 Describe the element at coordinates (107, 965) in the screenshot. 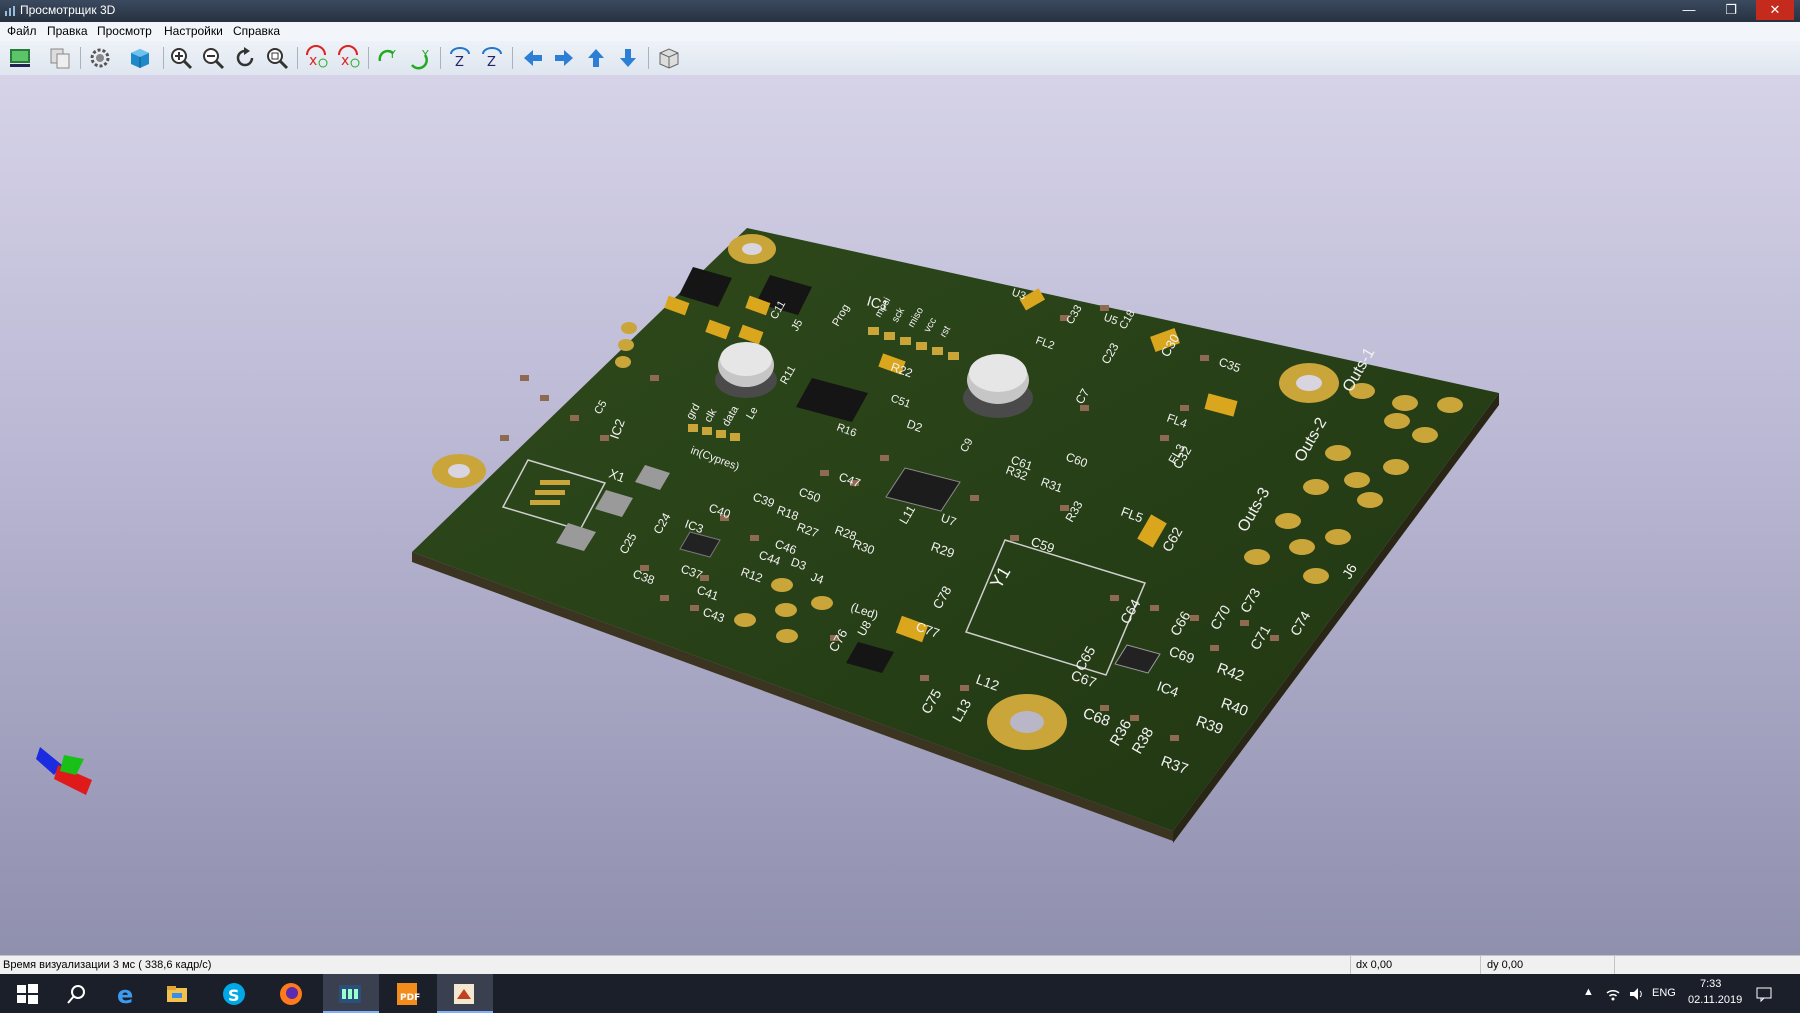

I see `render-time-status: Время визуализации 3 мс ( 338,6 кадр/с)` at that location.